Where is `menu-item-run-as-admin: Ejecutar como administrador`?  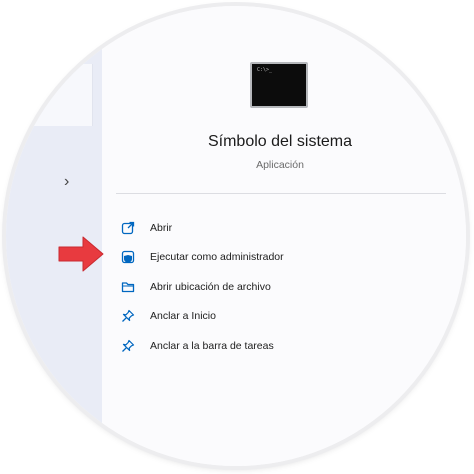
menu-item-run-as-admin: Ejecutar como administrador is located at coordinates (280, 258).